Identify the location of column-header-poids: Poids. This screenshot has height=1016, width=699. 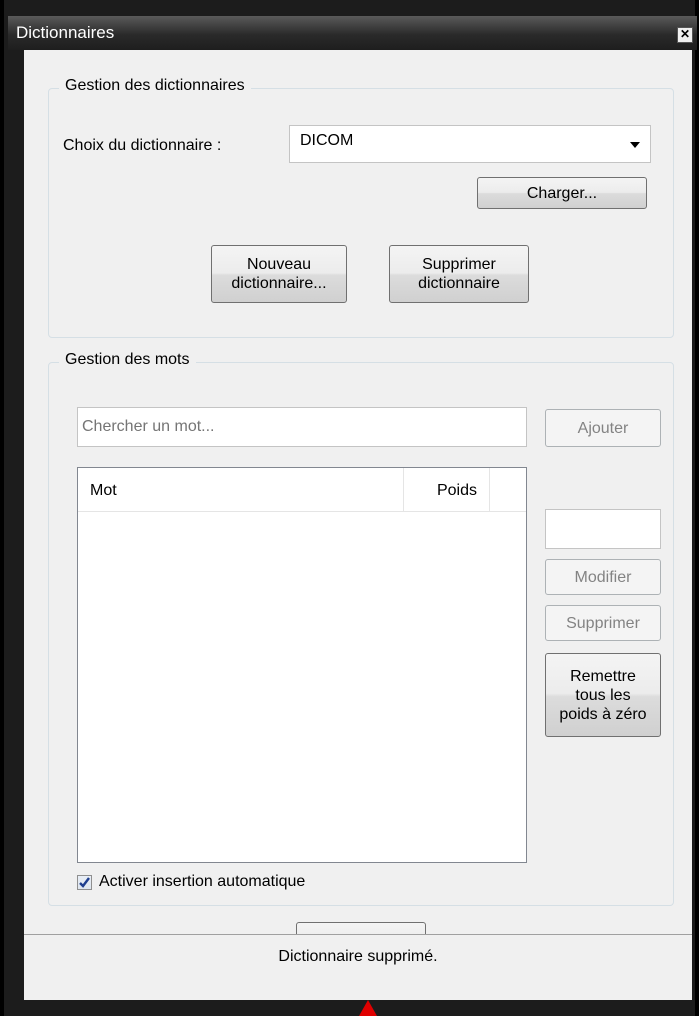
(447, 490).